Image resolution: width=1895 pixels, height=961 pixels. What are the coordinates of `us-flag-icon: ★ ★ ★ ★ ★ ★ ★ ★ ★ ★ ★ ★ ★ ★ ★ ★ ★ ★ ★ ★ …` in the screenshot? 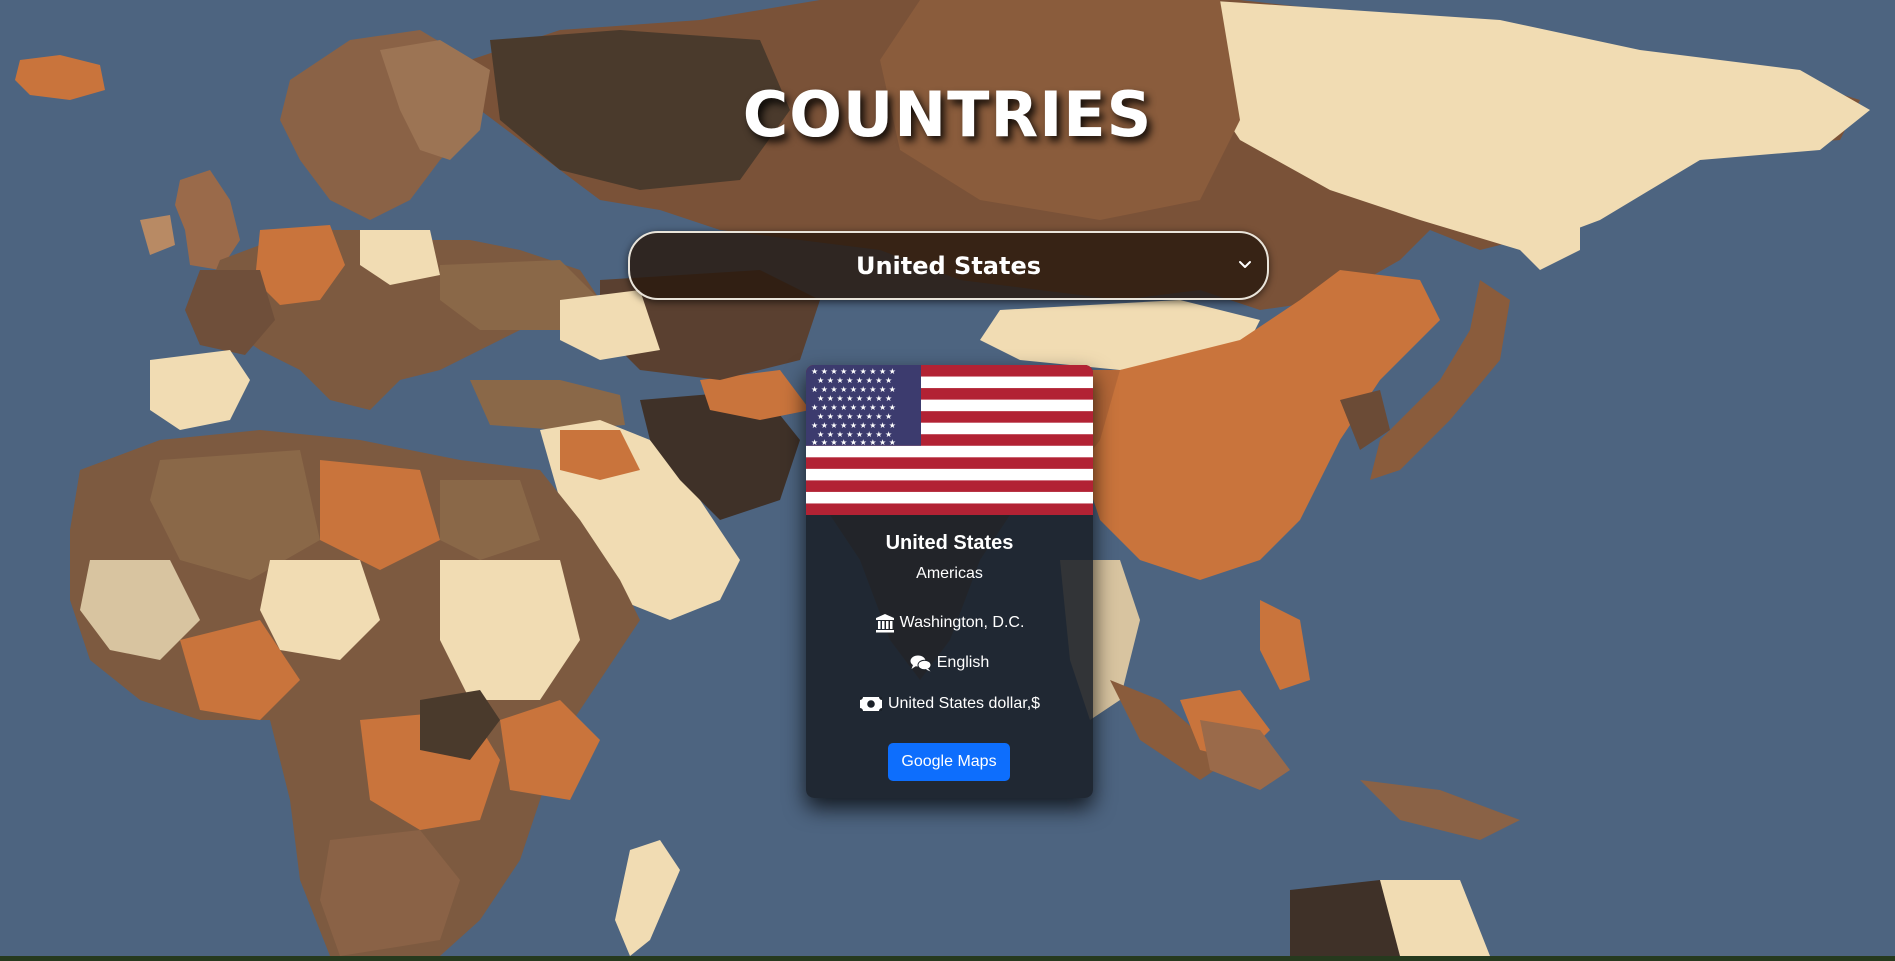 It's located at (949, 440).